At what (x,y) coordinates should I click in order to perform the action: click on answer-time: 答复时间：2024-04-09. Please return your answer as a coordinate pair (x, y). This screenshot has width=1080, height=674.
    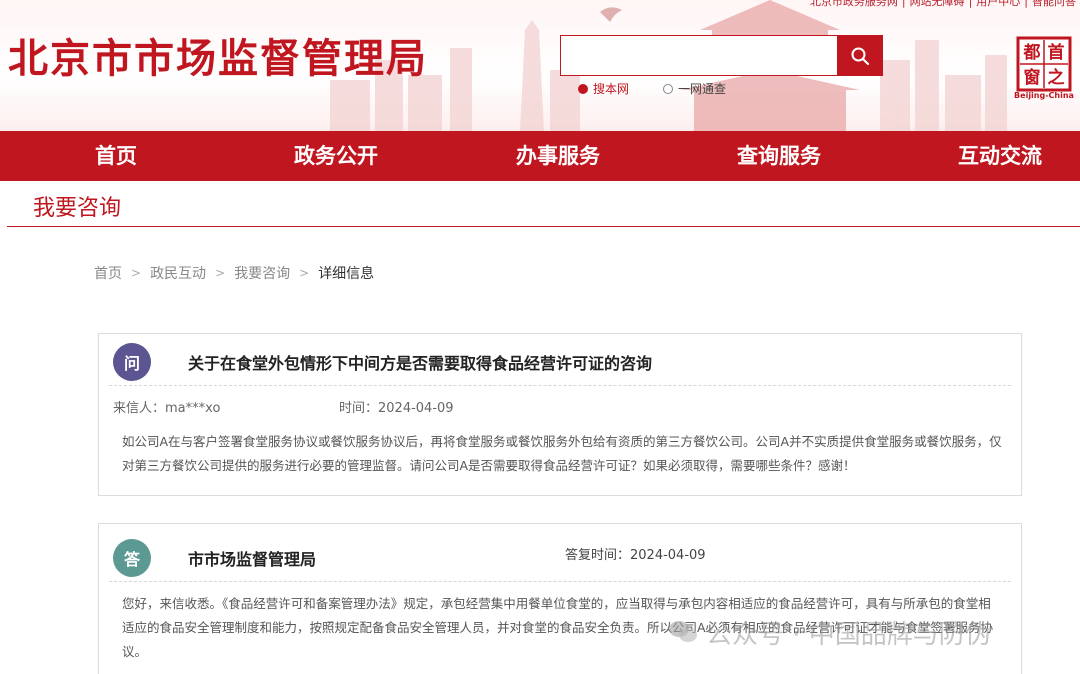
    Looking at the image, I should click on (635, 553).